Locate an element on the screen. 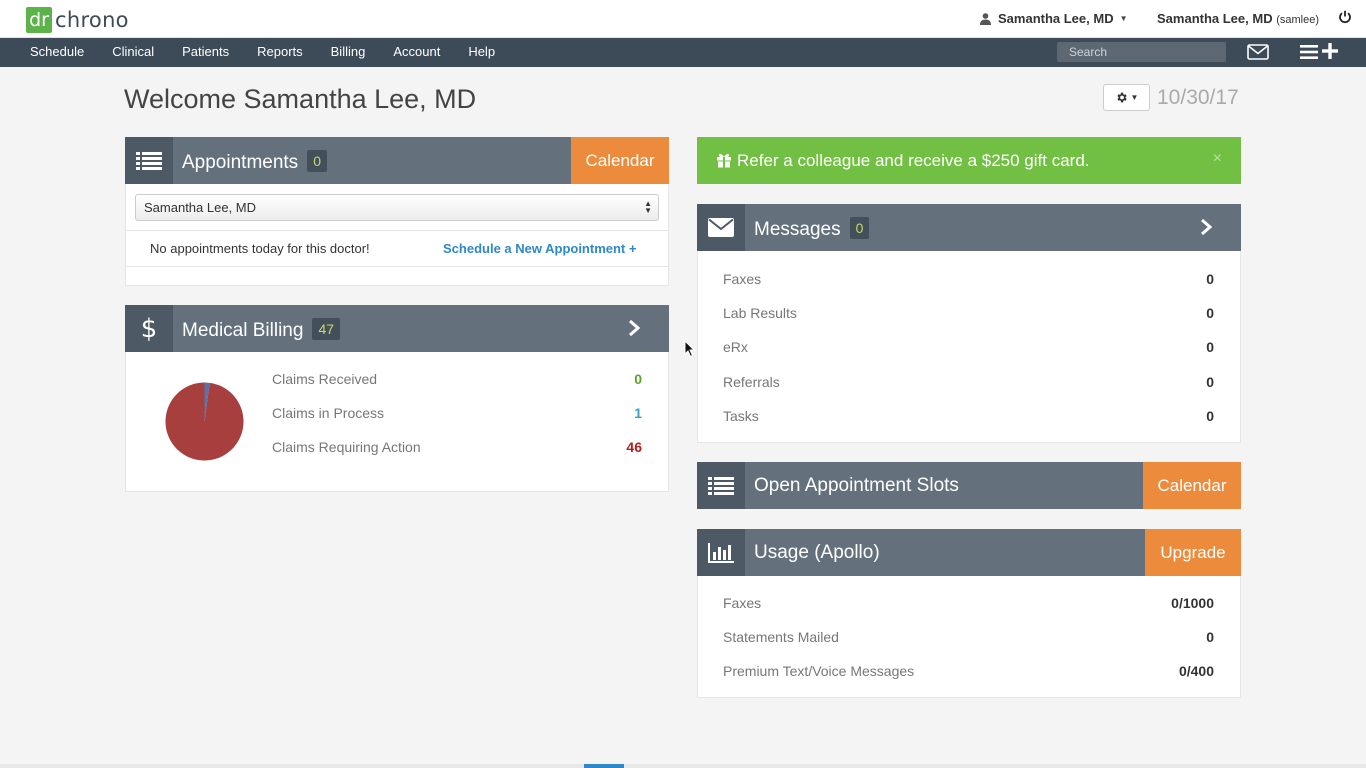  messages-tasks-label: Tasks is located at coordinates (741, 416).